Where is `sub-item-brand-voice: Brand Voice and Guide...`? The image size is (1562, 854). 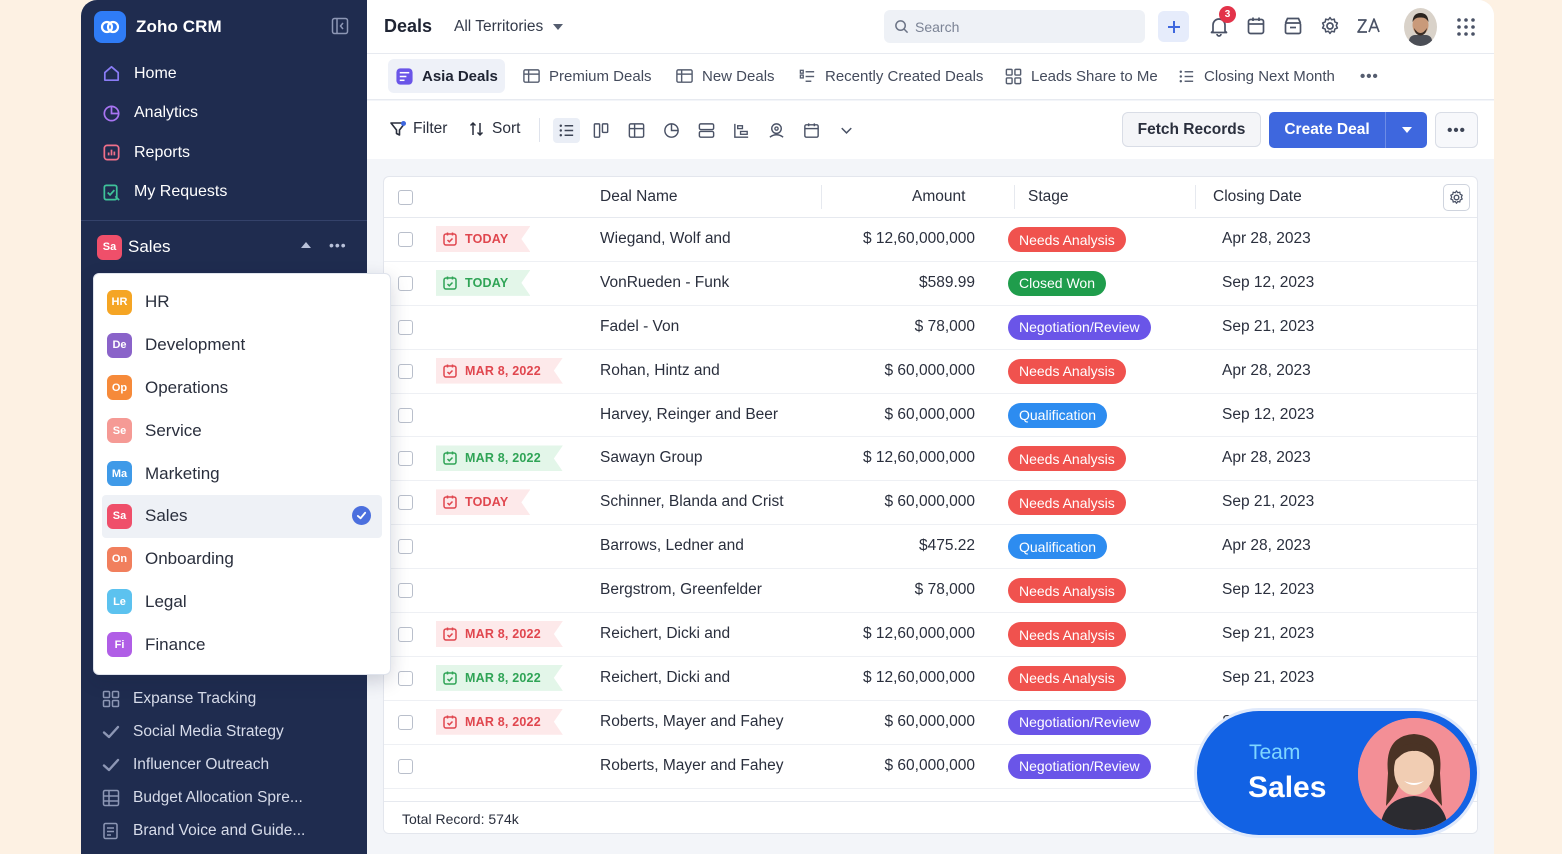 sub-item-brand-voice: Brand Voice and Guide... is located at coordinates (224, 830).